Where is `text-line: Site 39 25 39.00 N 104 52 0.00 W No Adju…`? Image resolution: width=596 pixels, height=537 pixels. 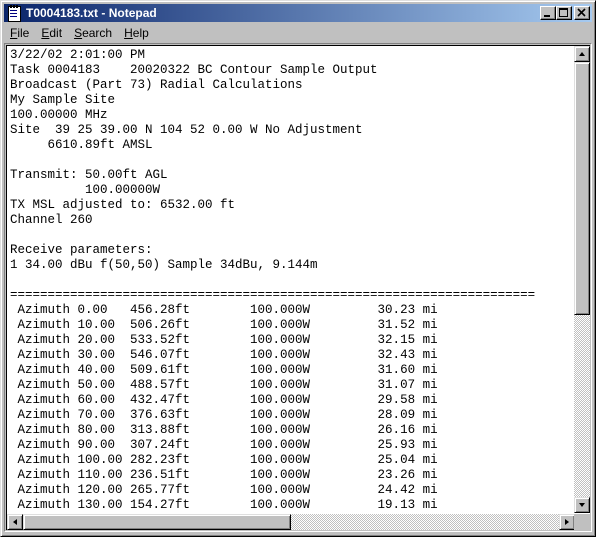 text-line: Site 39 25 39.00 N 104 52 0.00 W No Adju… is located at coordinates (186, 130).